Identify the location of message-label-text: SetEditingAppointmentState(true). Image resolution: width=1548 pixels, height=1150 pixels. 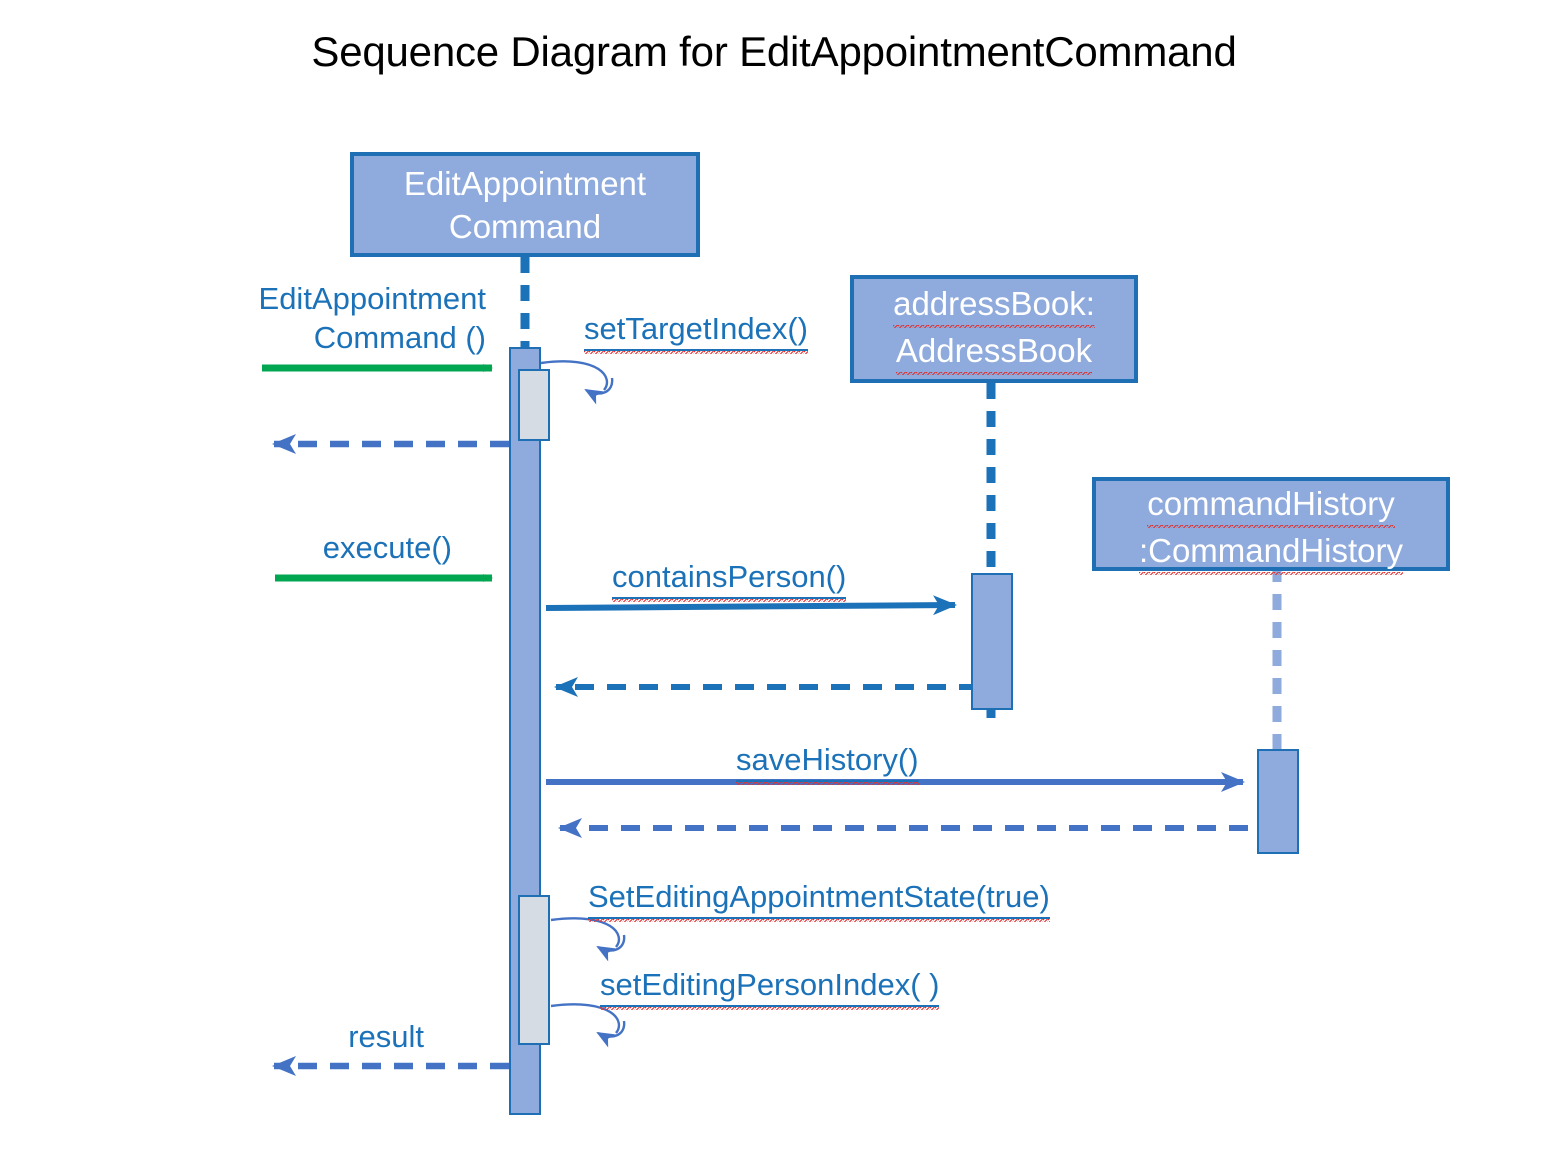
(819, 899).